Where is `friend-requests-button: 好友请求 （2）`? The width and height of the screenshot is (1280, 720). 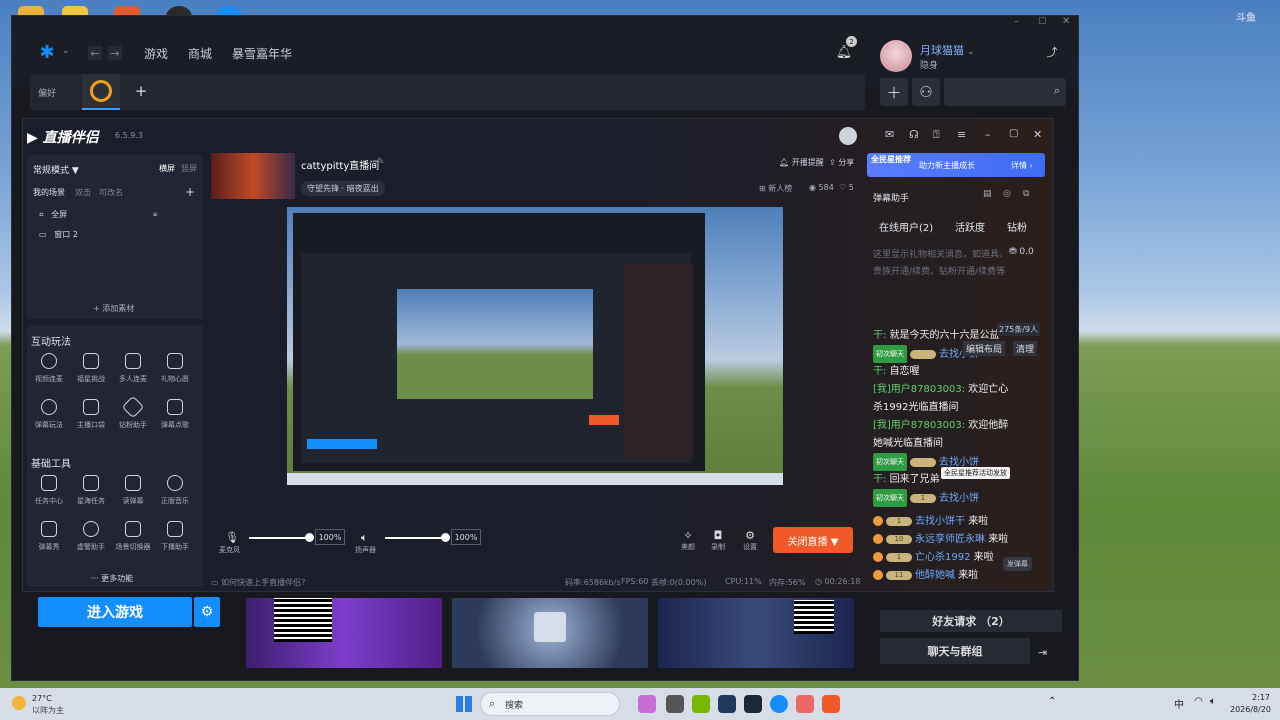
friend-requests-button: 好友请求 （2） is located at coordinates (971, 621).